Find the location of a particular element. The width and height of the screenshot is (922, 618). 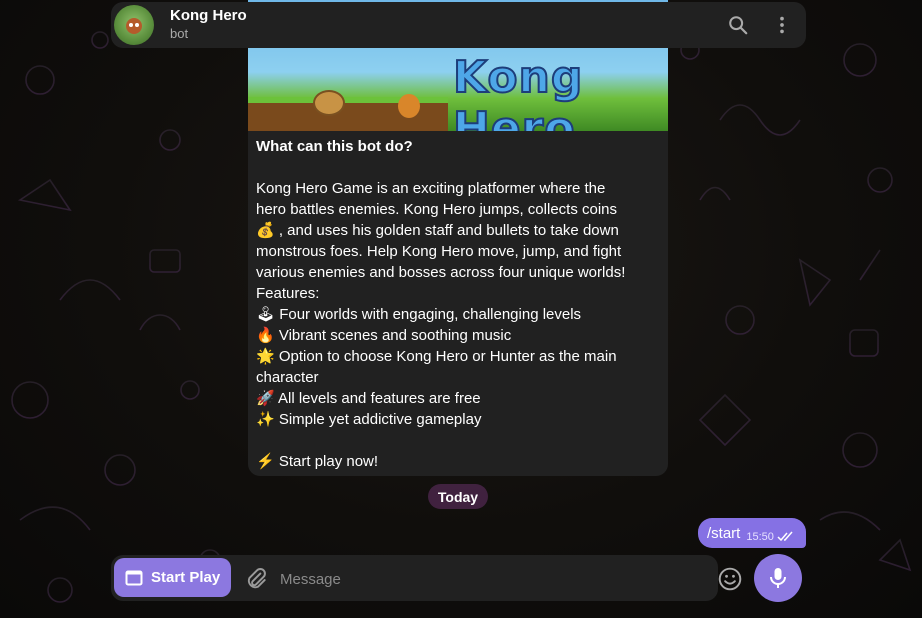

snail-sprite is located at coordinates (329, 103).